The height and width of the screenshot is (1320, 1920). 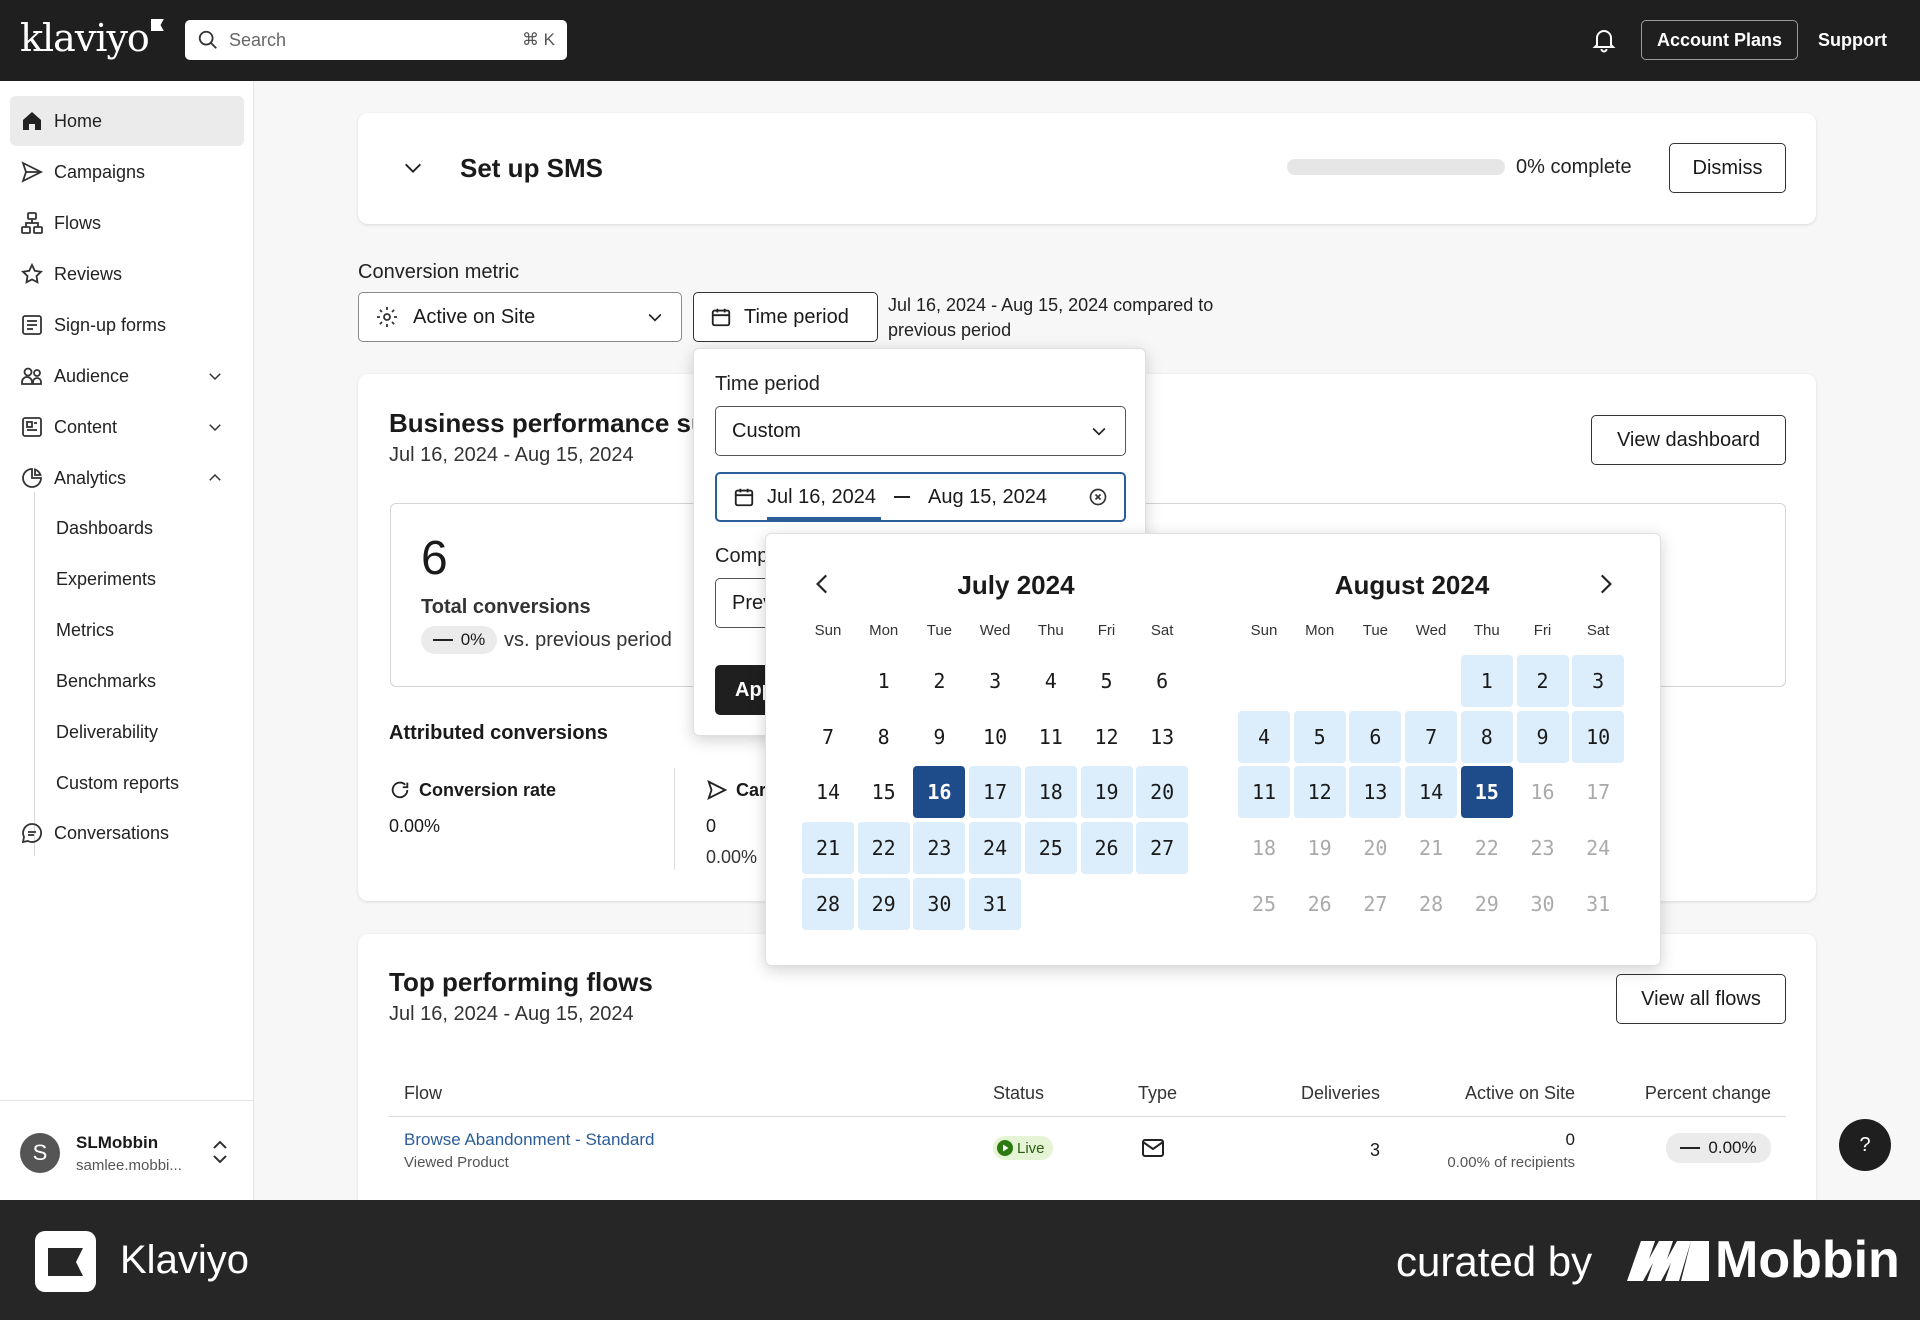 What do you see at coordinates (1604, 42) in the screenshot?
I see `notifications-bell-icon` at bounding box center [1604, 42].